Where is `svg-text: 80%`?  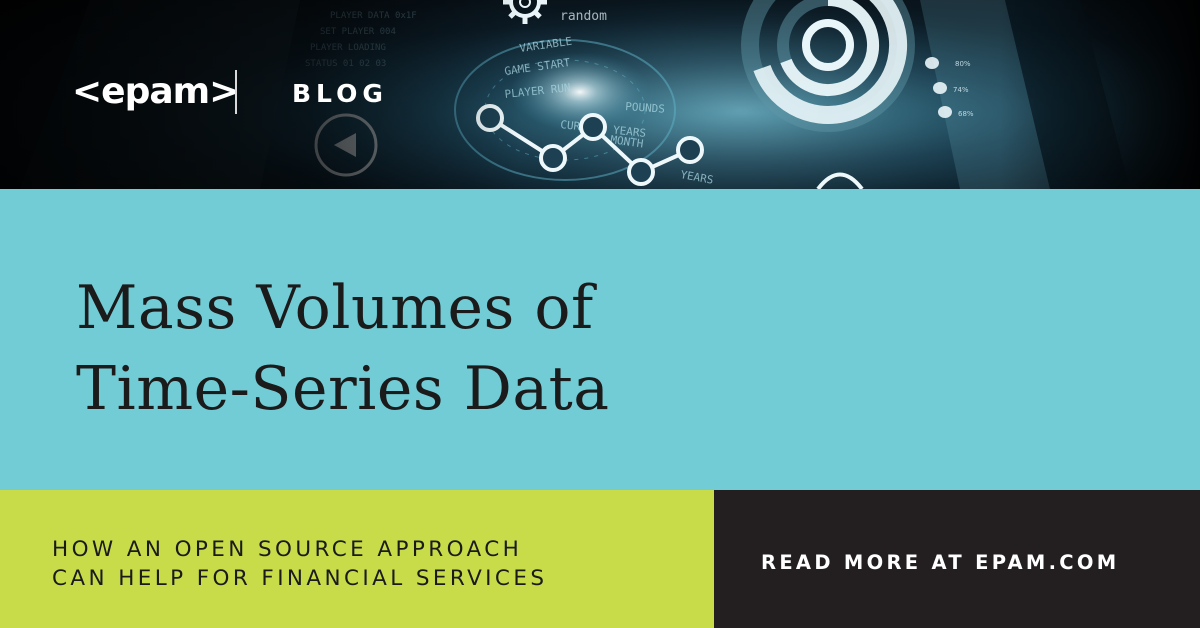 svg-text: 80% is located at coordinates (963, 64).